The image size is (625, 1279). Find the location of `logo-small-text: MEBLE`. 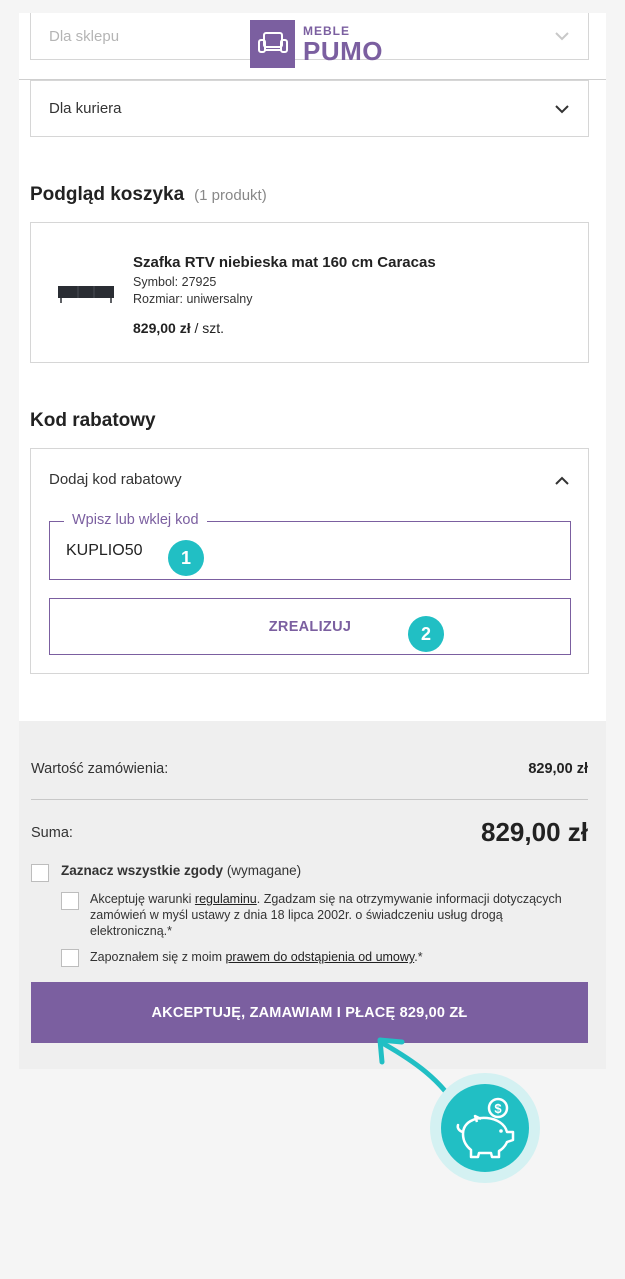

logo-small-text: MEBLE is located at coordinates (326, 30).